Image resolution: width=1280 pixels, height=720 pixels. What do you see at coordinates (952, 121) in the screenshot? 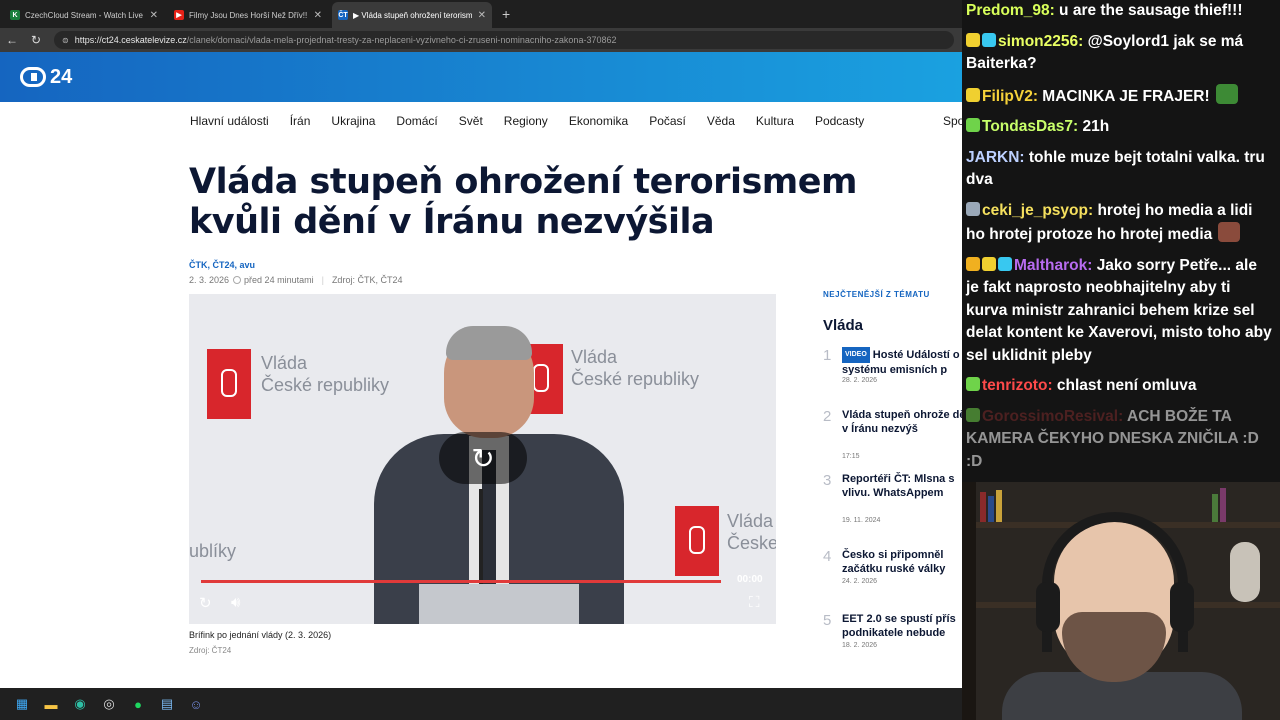
I see `nav-item-more: Spo` at bounding box center [952, 121].